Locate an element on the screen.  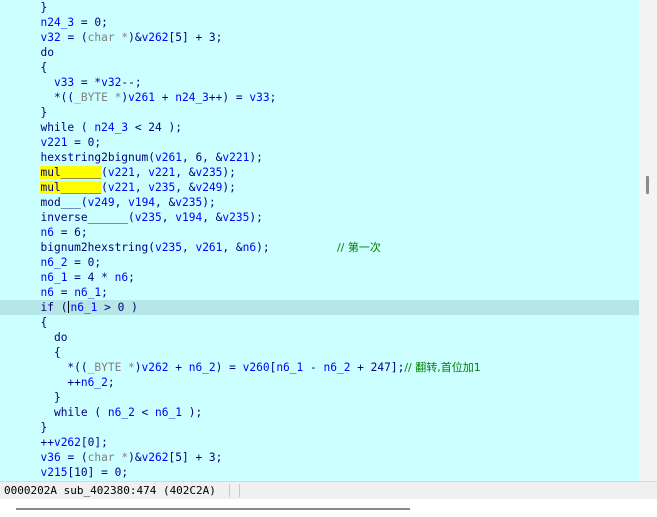
code-line: v36 = (char *)&v262[5] + 3; is located at coordinates (124, 457).